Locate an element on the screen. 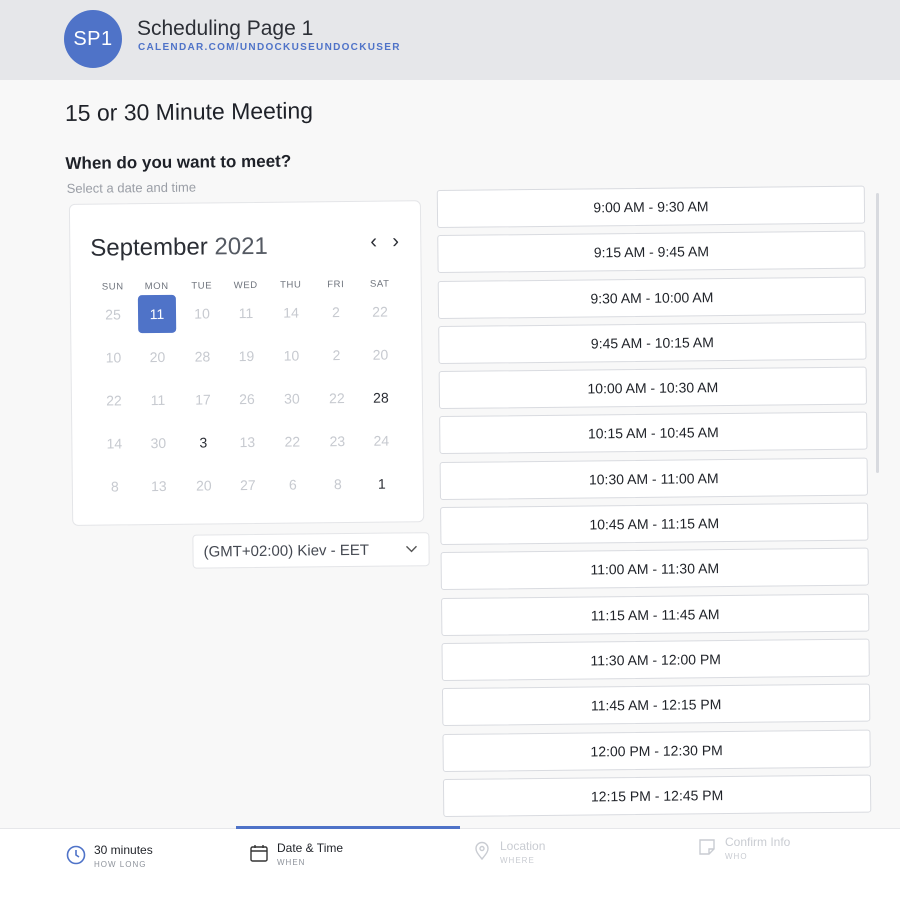 This screenshot has height=900, width=900. time-slot-button: 11:30 AM - 12:00 PM is located at coordinates (655, 660).